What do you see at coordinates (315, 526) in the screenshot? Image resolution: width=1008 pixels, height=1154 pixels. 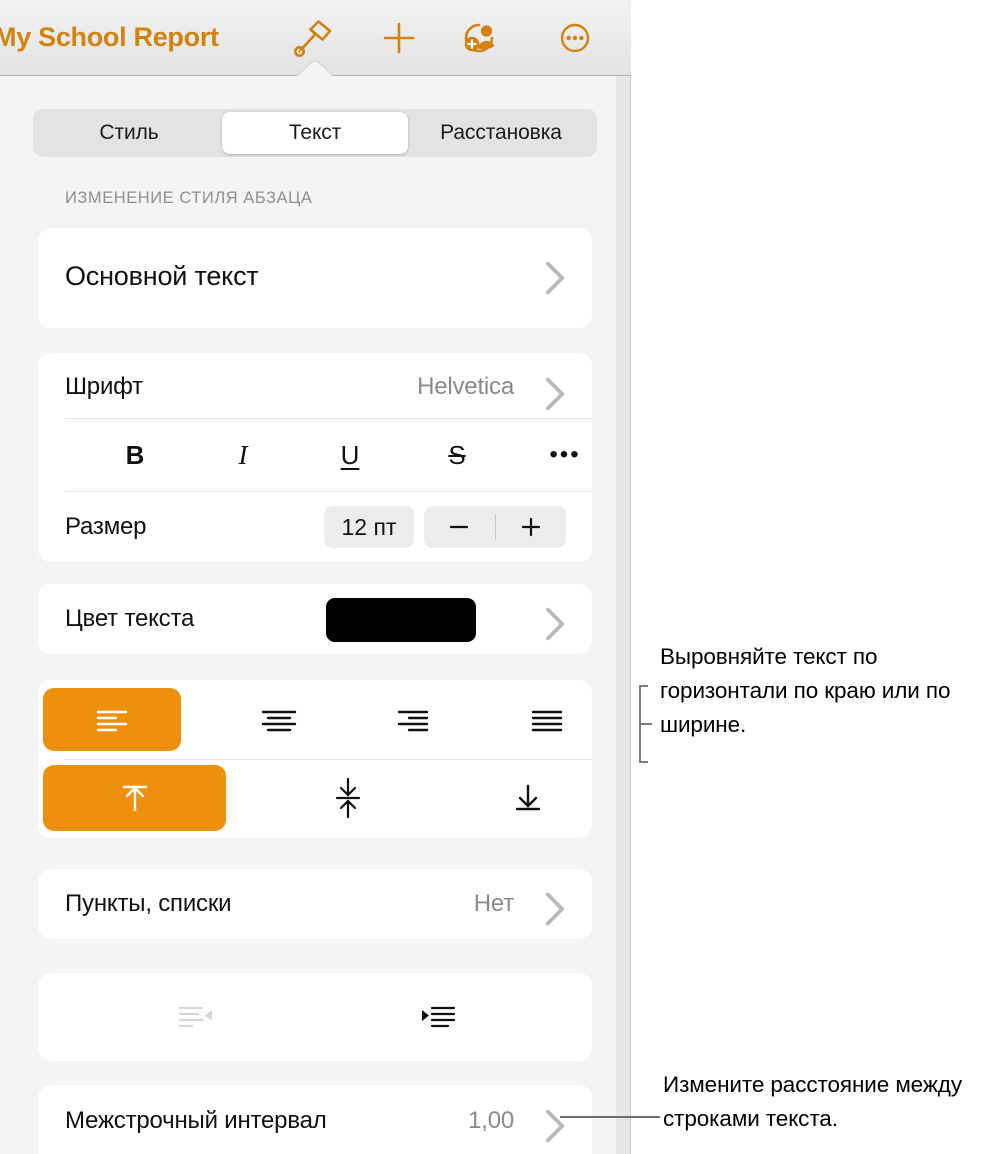 I see `size-row: Размер 12 пт` at bounding box center [315, 526].